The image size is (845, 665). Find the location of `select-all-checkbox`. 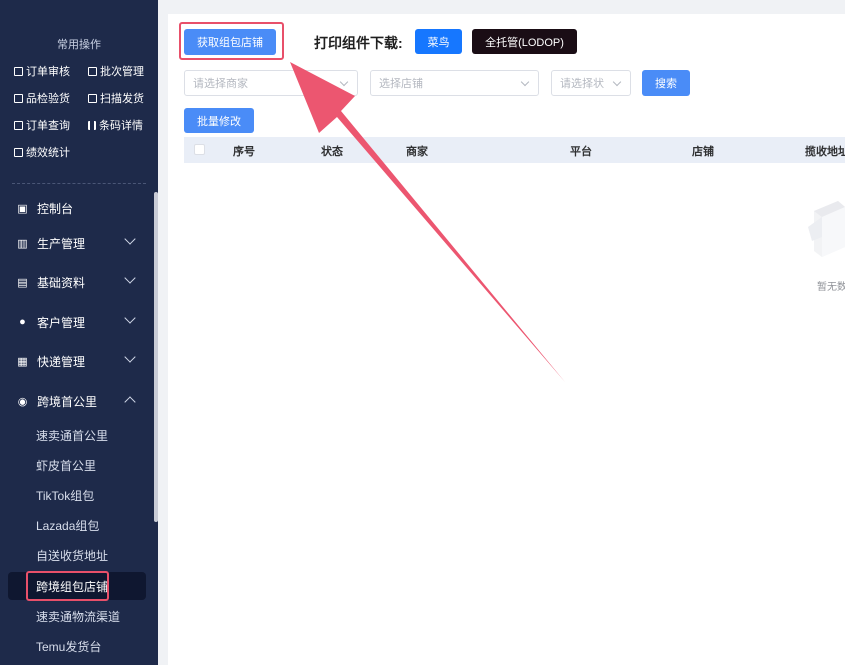

select-all-checkbox is located at coordinates (199, 149).